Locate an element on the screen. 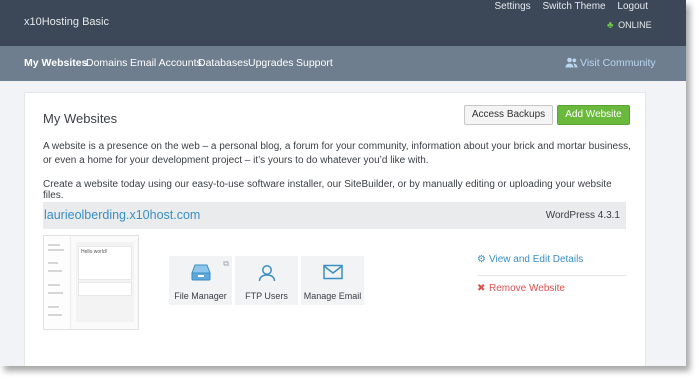 This screenshot has height=382, width=700. ftp-users-button: FTP Users is located at coordinates (266, 280).